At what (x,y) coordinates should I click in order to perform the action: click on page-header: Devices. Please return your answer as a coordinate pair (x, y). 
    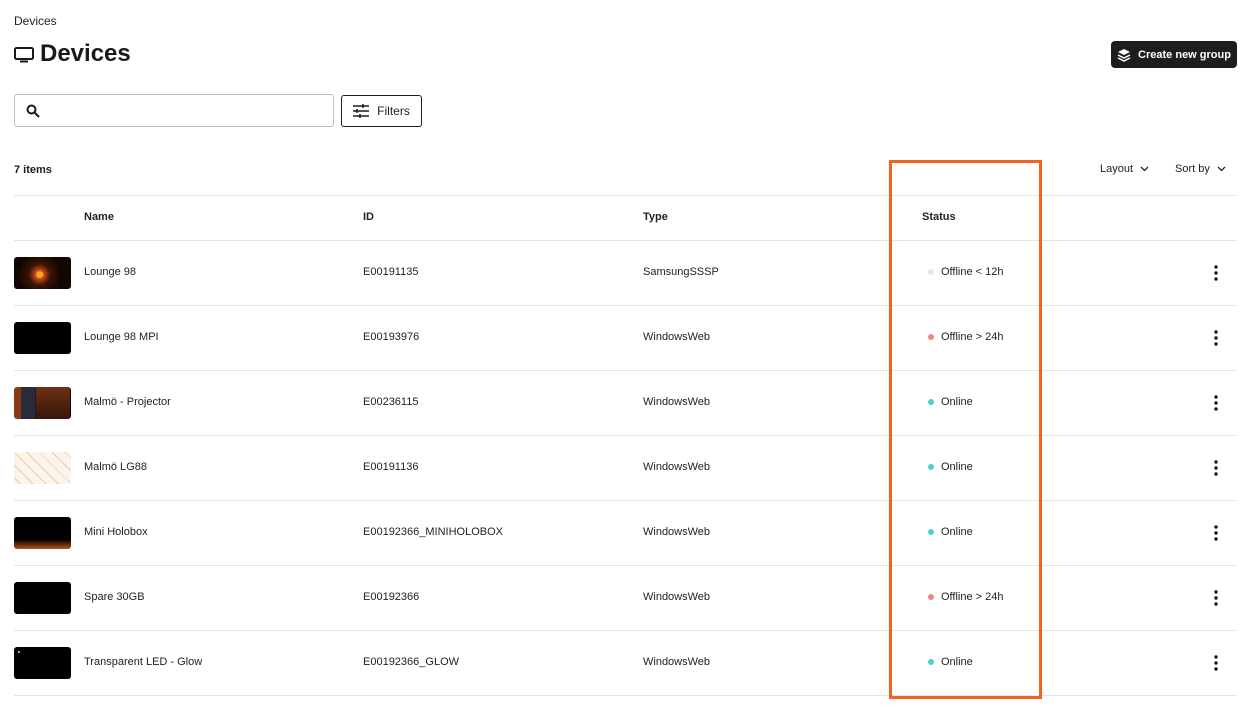
    Looking at the image, I should click on (72, 54).